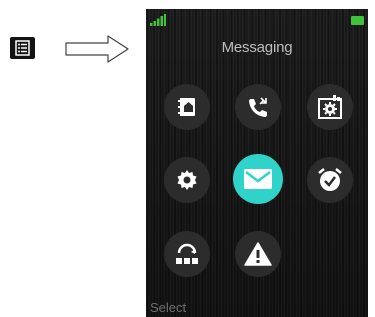 Image resolution: width=375 pixels, height=317 pixels. I want to click on left-softkey-label: Select, so click(168, 307).